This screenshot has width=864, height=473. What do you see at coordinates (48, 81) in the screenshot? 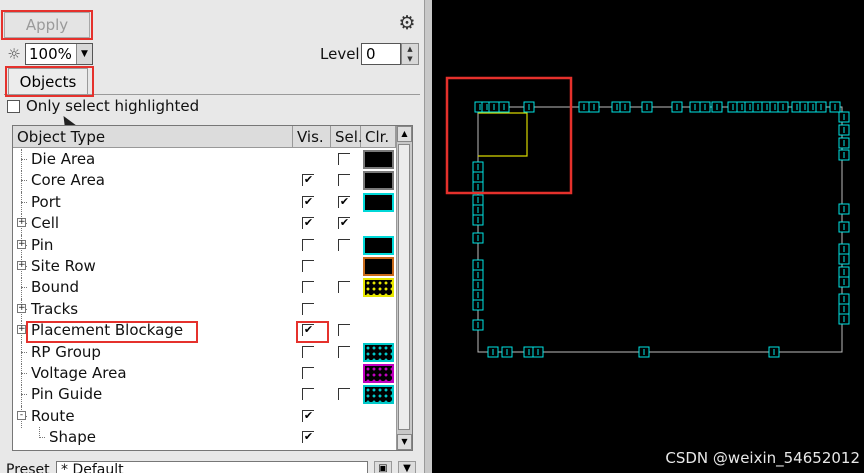
I see `tab-objects: Objects` at bounding box center [48, 81].